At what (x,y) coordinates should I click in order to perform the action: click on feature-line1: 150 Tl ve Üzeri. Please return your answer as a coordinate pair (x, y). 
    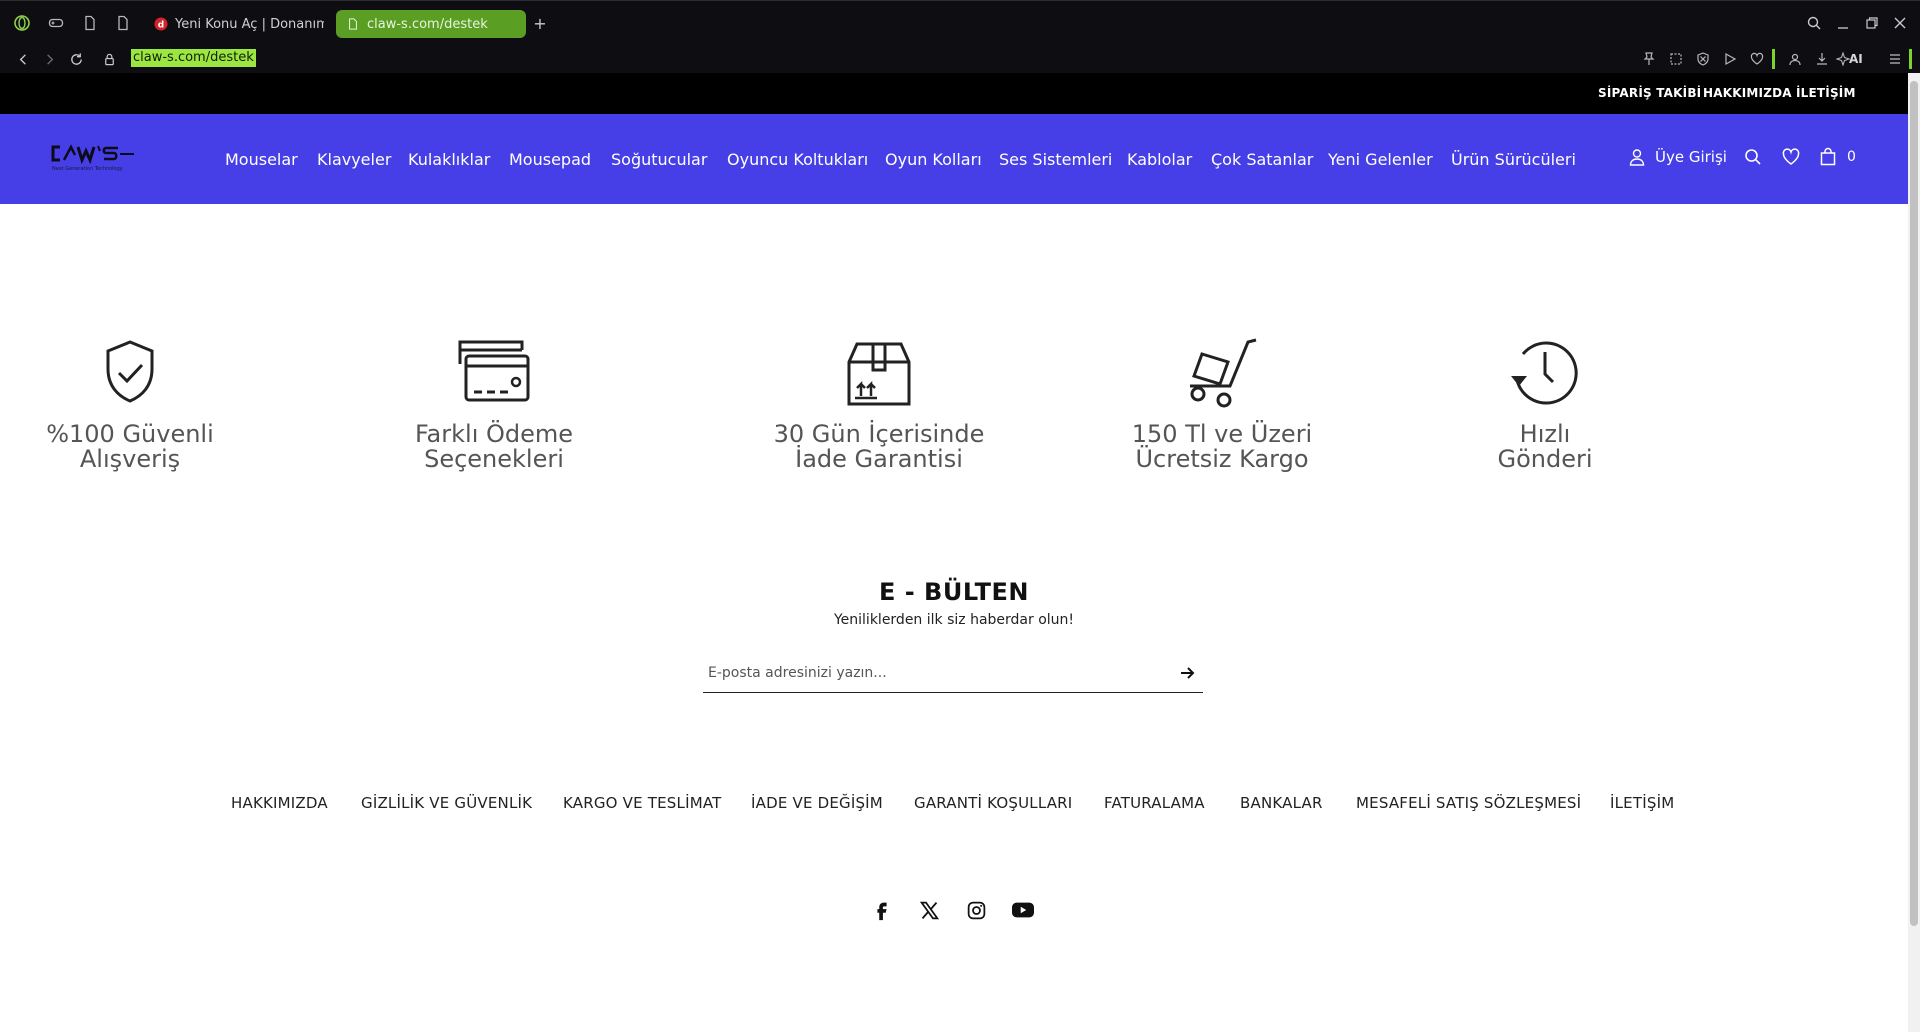
    Looking at the image, I should click on (1222, 434).